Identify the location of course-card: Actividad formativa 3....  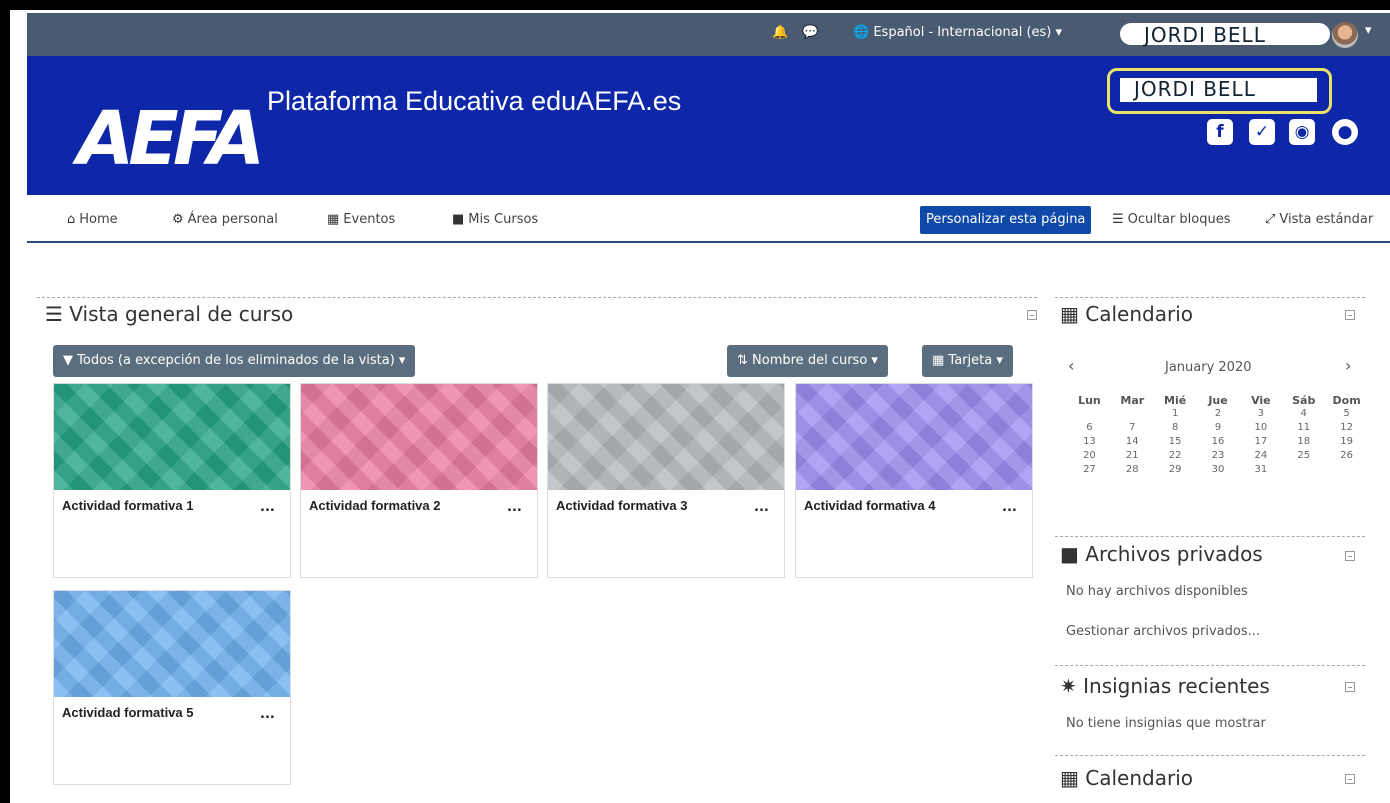
(666, 480).